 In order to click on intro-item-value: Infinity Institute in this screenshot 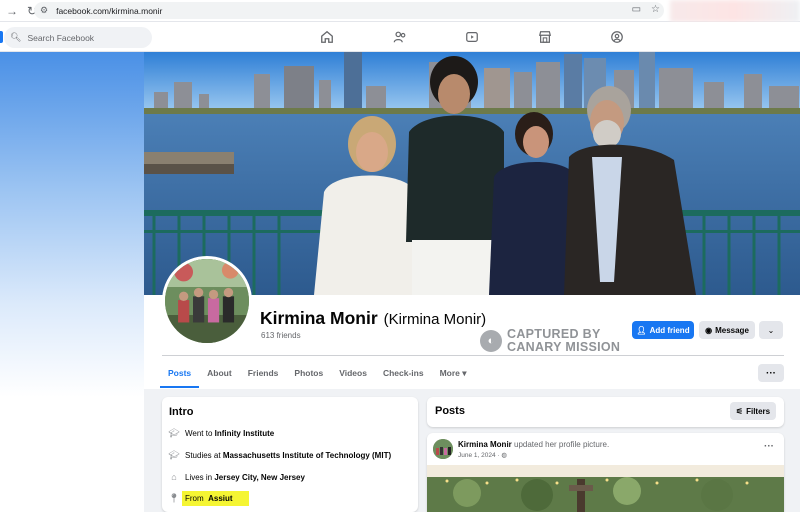, I will do `click(245, 433)`.